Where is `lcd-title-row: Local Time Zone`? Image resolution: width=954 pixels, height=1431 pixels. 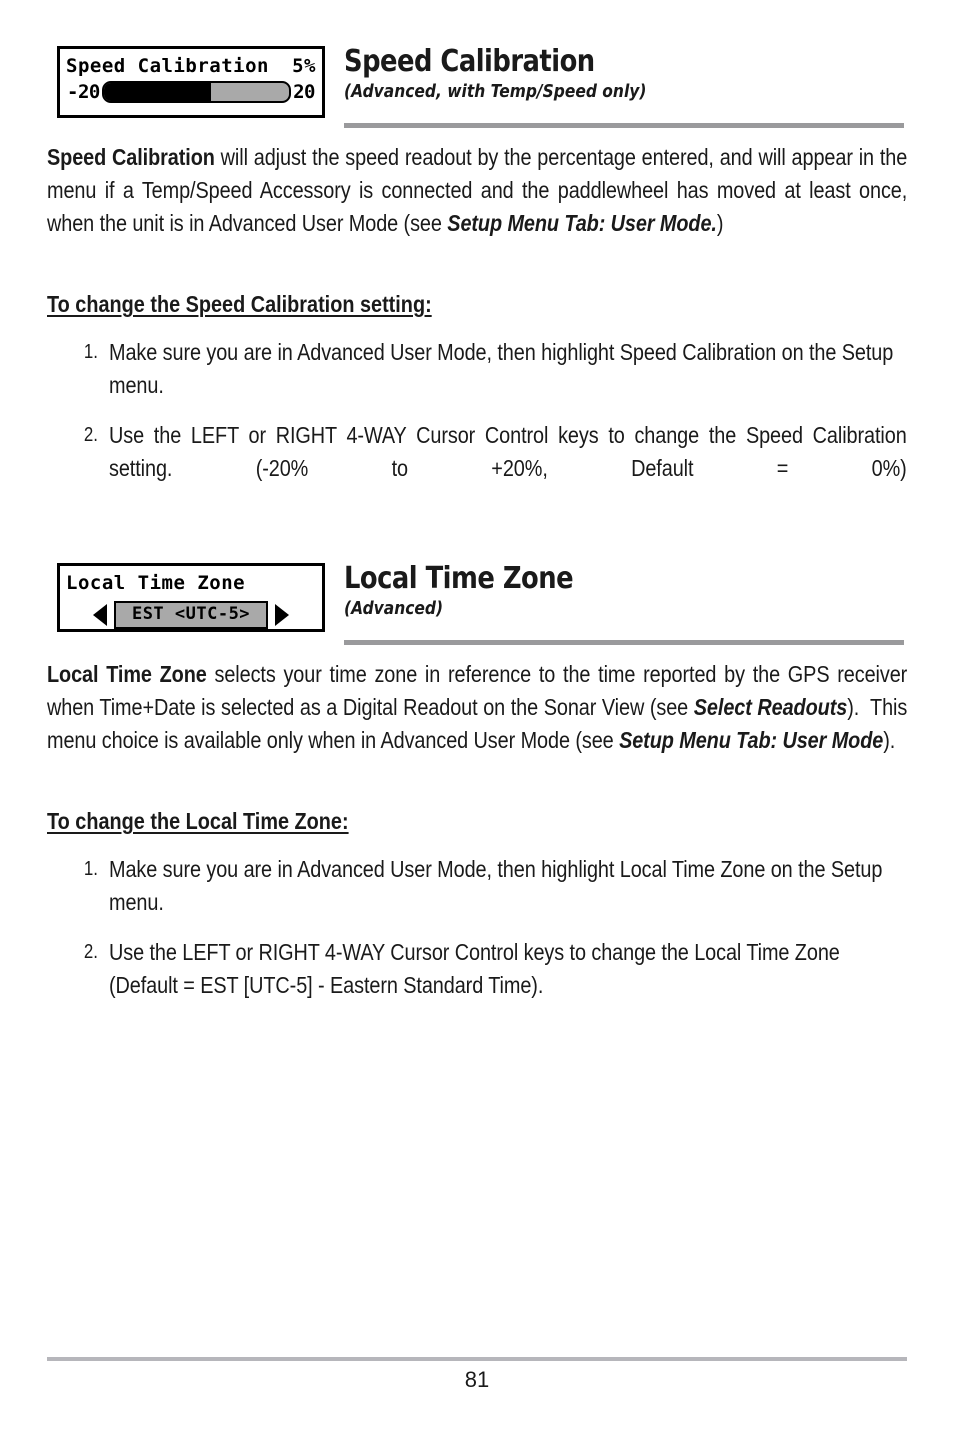
lcd-title-row: Local Time Zone is located at coordinates (191, 579).